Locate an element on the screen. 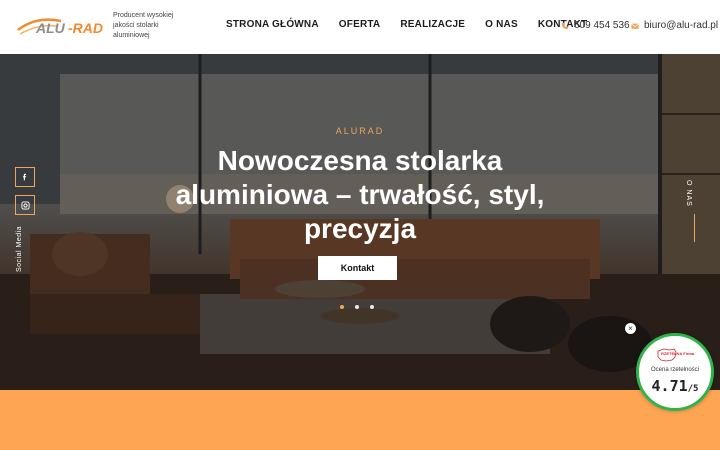 This screenshot has width=720, height=450. nav-item-offer: OFERTA is located at coordinates (360, 24).